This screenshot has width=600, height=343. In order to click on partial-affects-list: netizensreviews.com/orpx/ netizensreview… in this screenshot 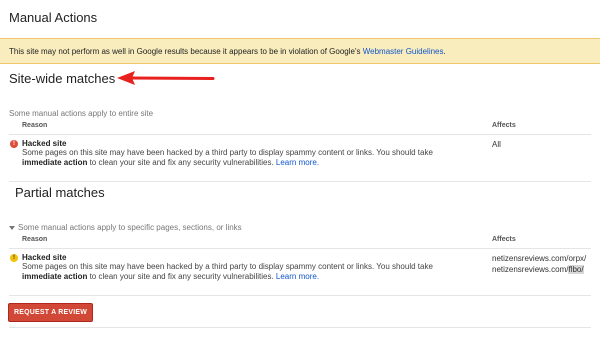, I will do `click(539, 264)`.